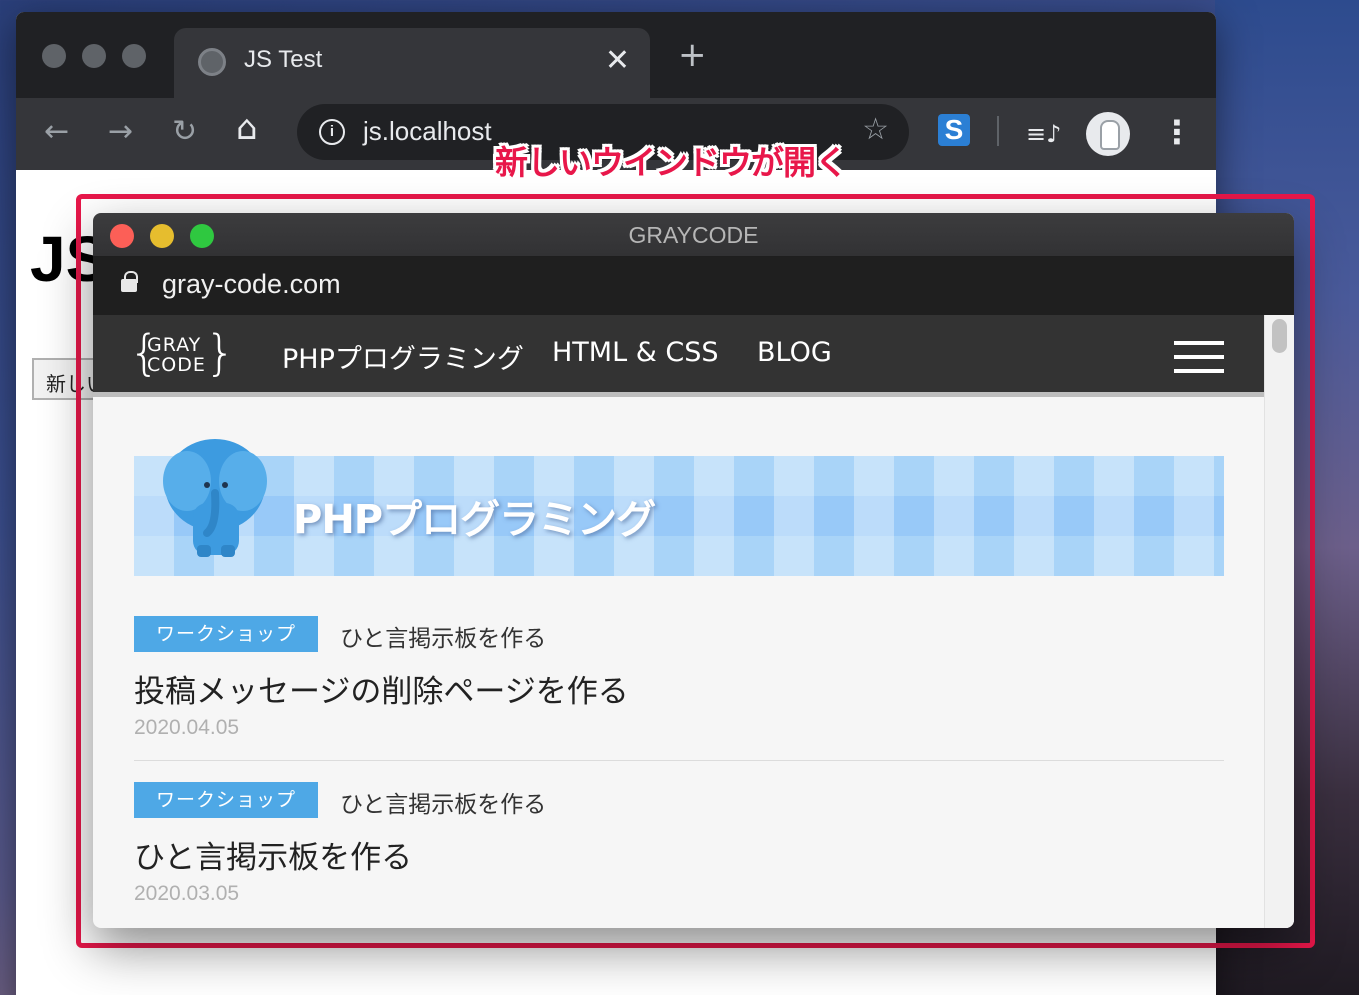 The image size is (1359, 995). Describe the element at coordinates (635, 352) in the screenshot. I see `nav-link-html-css: HTML & CSS` at that location.